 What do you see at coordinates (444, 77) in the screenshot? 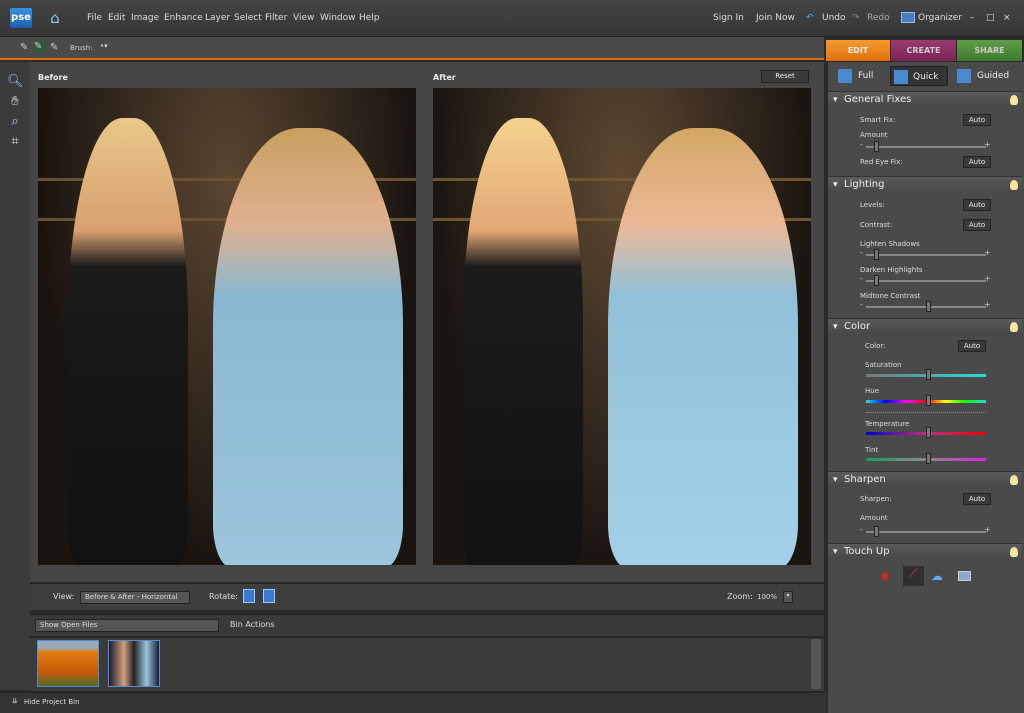
I see `after-label: After` at bounding box center [444, 77].